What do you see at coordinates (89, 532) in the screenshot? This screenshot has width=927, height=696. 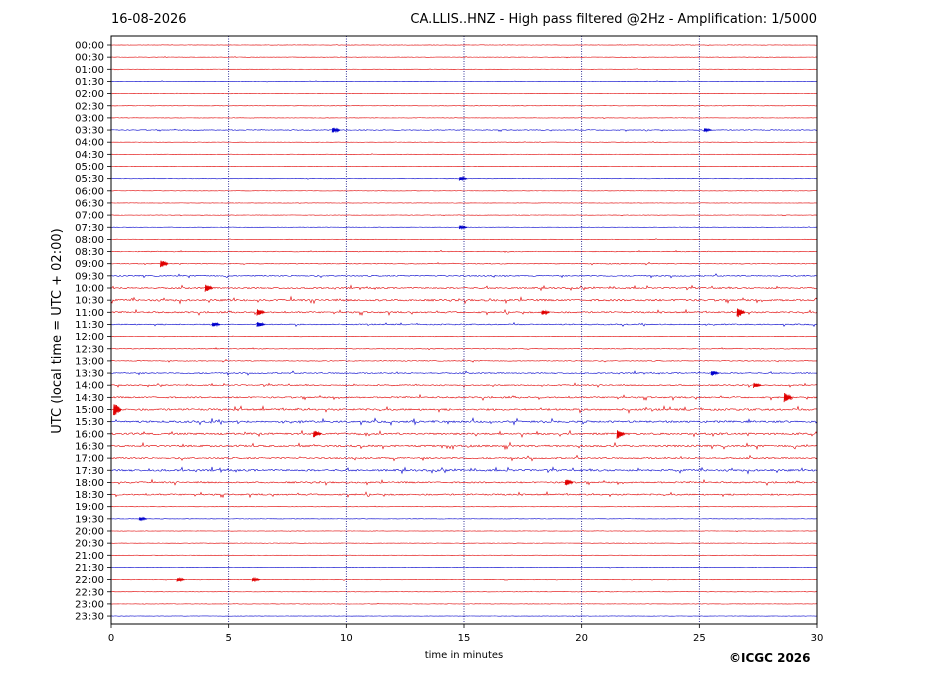 I see `row-tick-label: 20:00` at bounding box center [89, 532].